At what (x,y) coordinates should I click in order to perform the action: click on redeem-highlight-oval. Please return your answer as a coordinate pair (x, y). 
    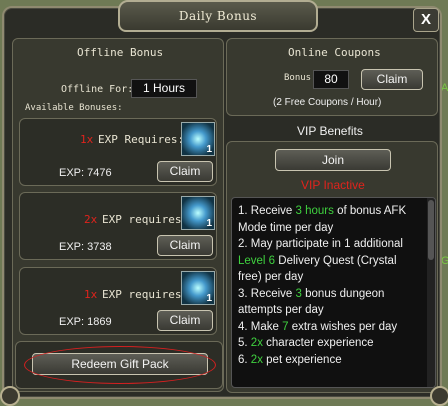
    Looking at the image, I should click on (120, 365).